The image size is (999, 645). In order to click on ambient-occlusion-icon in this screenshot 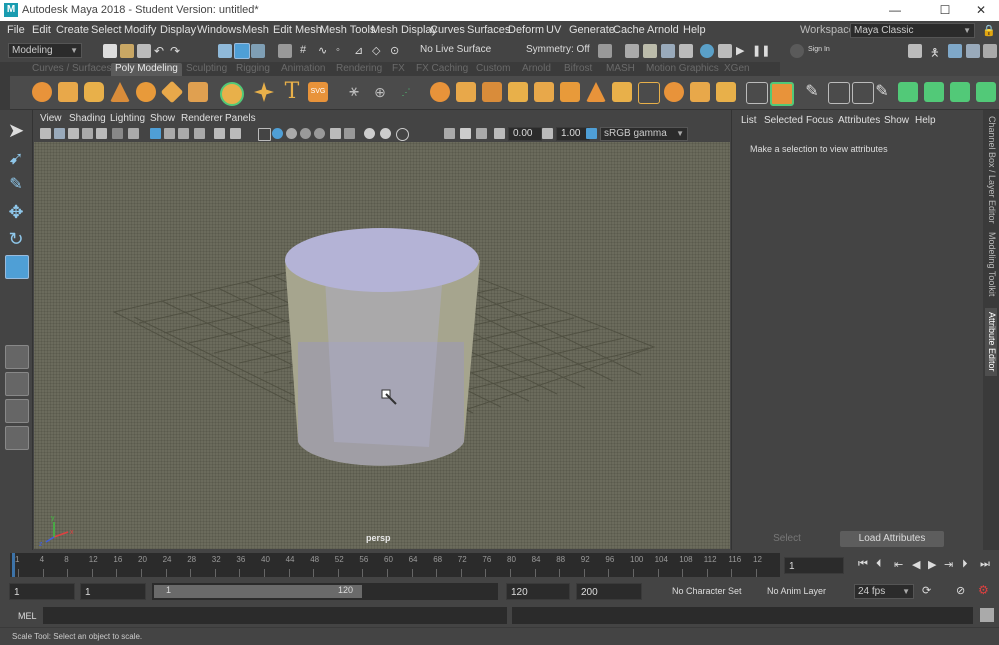, I will do `click(349, 133)`.